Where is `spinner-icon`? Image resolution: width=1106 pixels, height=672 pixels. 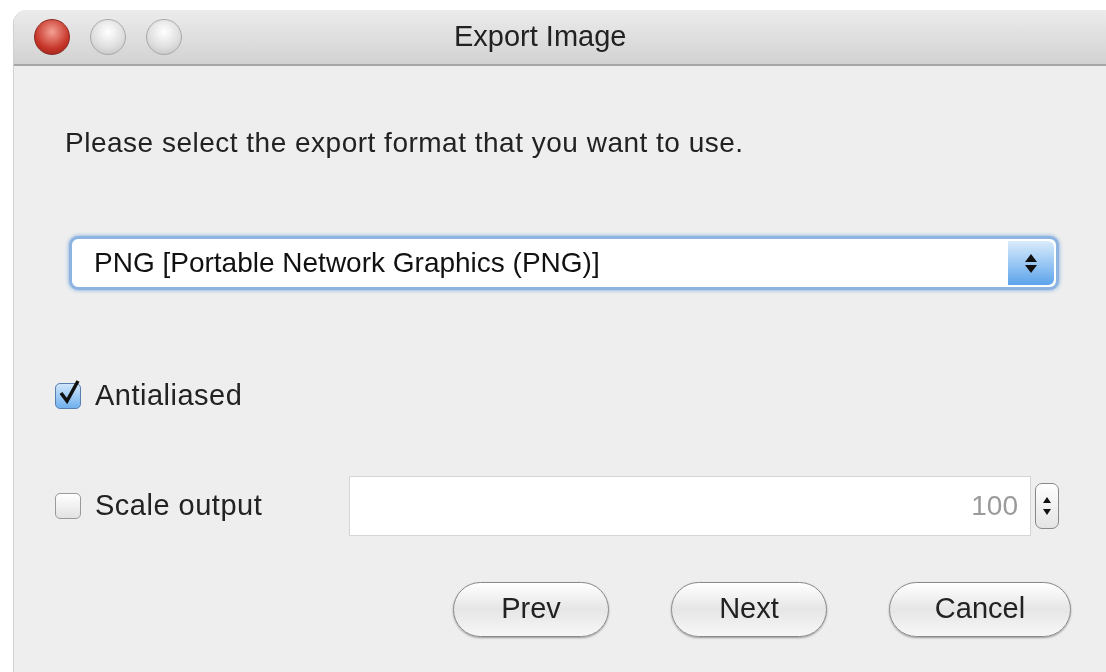 spinner-icon is located at coordinates (1047, 505).